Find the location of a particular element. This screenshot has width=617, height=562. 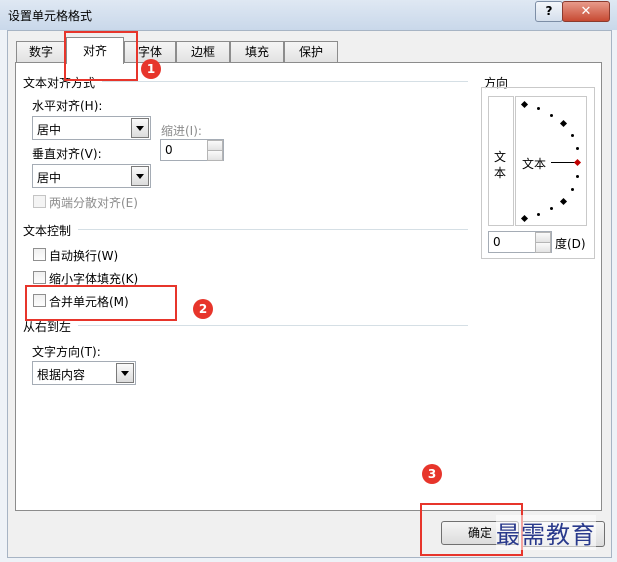

tab-border: 边框 is located at coordinates (203, 52).